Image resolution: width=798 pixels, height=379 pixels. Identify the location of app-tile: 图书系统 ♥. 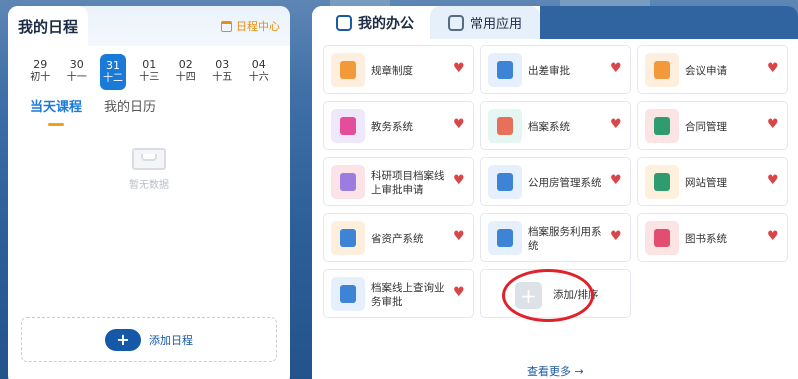
(712, 237).